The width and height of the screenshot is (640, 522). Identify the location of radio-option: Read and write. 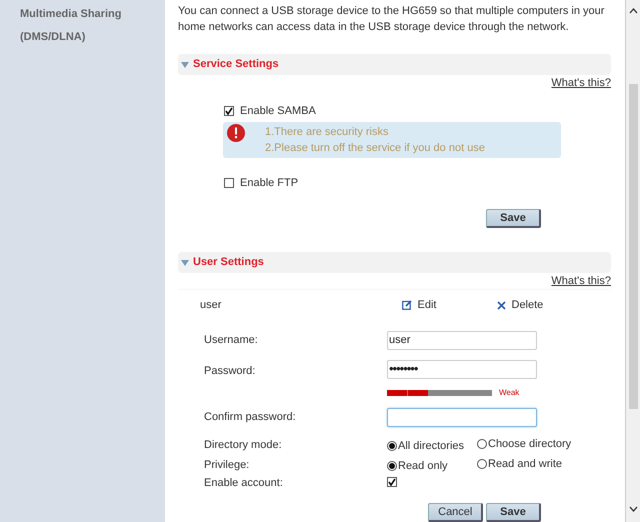
(522, 464).